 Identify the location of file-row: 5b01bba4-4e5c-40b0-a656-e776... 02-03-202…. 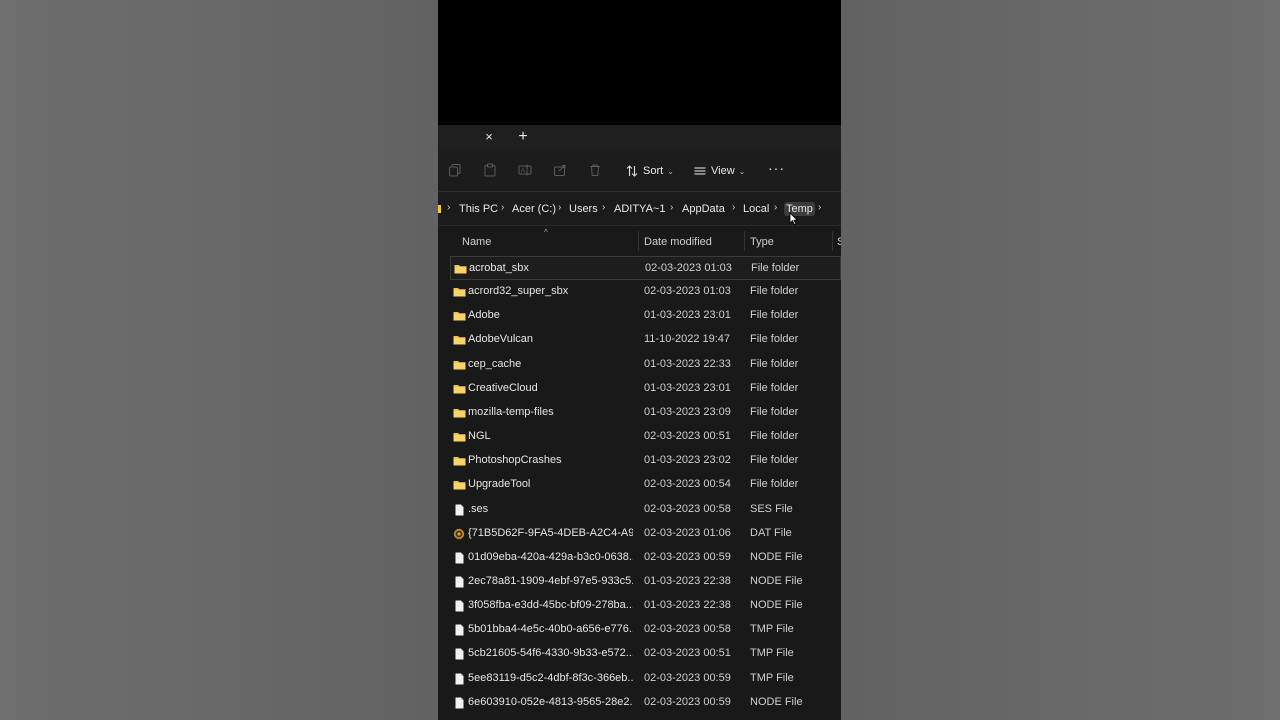
(645, 630).